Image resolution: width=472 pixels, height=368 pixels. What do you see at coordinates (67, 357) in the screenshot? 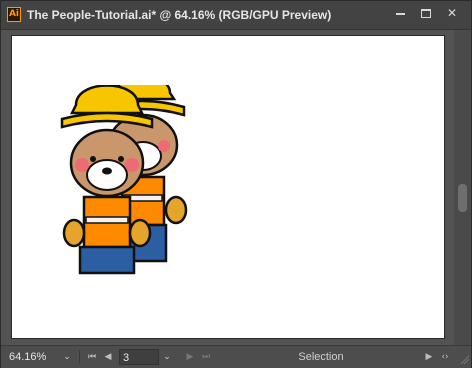
I see `chevron-down-icon: ⌄` at bounding box center [67, 357].